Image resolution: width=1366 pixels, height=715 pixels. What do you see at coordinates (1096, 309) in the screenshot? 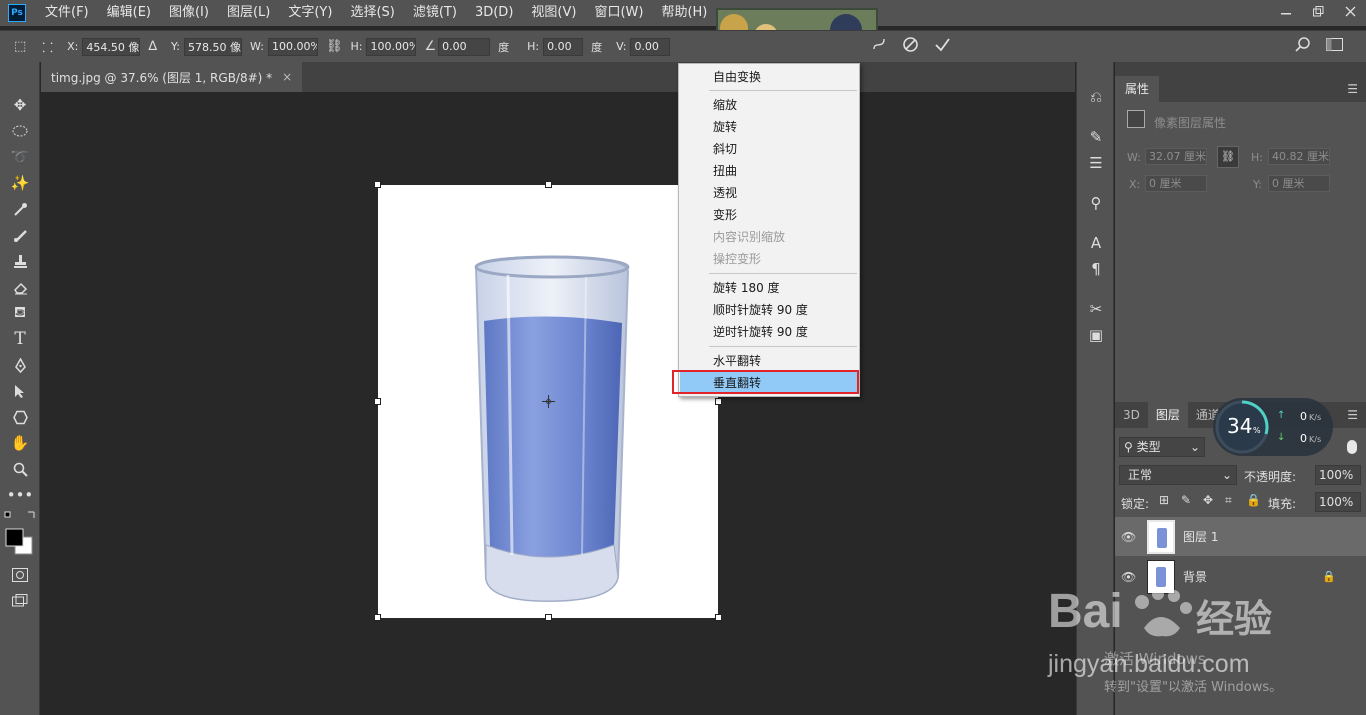
I see `tool-presets-button: ✂` at bounding box center [1096, 309].